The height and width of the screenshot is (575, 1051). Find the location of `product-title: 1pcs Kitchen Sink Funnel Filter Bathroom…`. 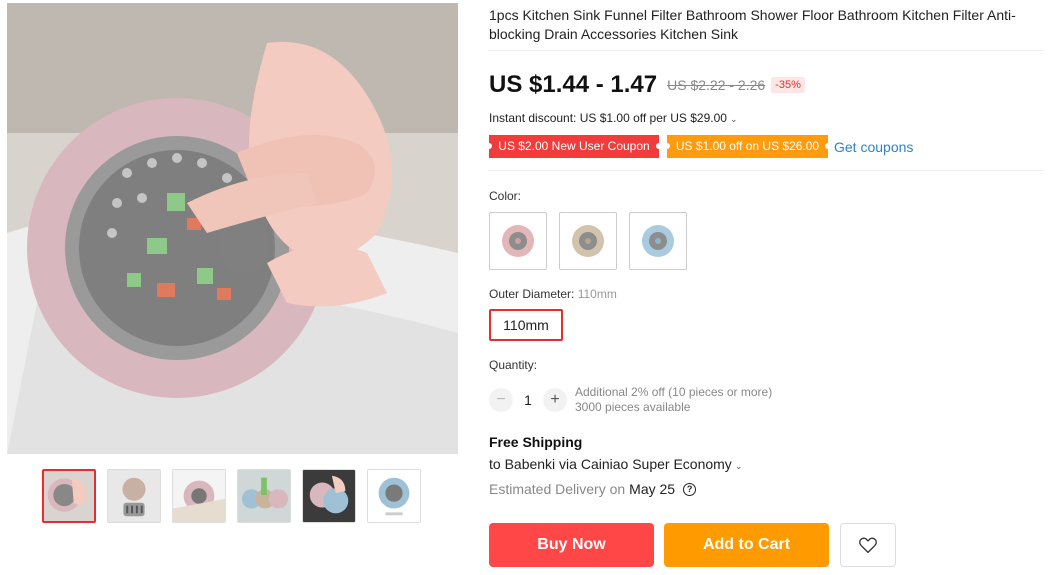

product-title: 1pcs Kitchen Sink Funnel Filter Bathroom… is located at coordinates (752, 24).